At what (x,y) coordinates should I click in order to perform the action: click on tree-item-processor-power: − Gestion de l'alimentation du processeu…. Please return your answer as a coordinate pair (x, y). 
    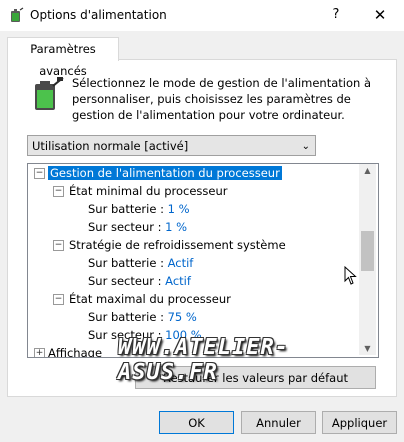
    Looking at the image, I should click on (158, 173).